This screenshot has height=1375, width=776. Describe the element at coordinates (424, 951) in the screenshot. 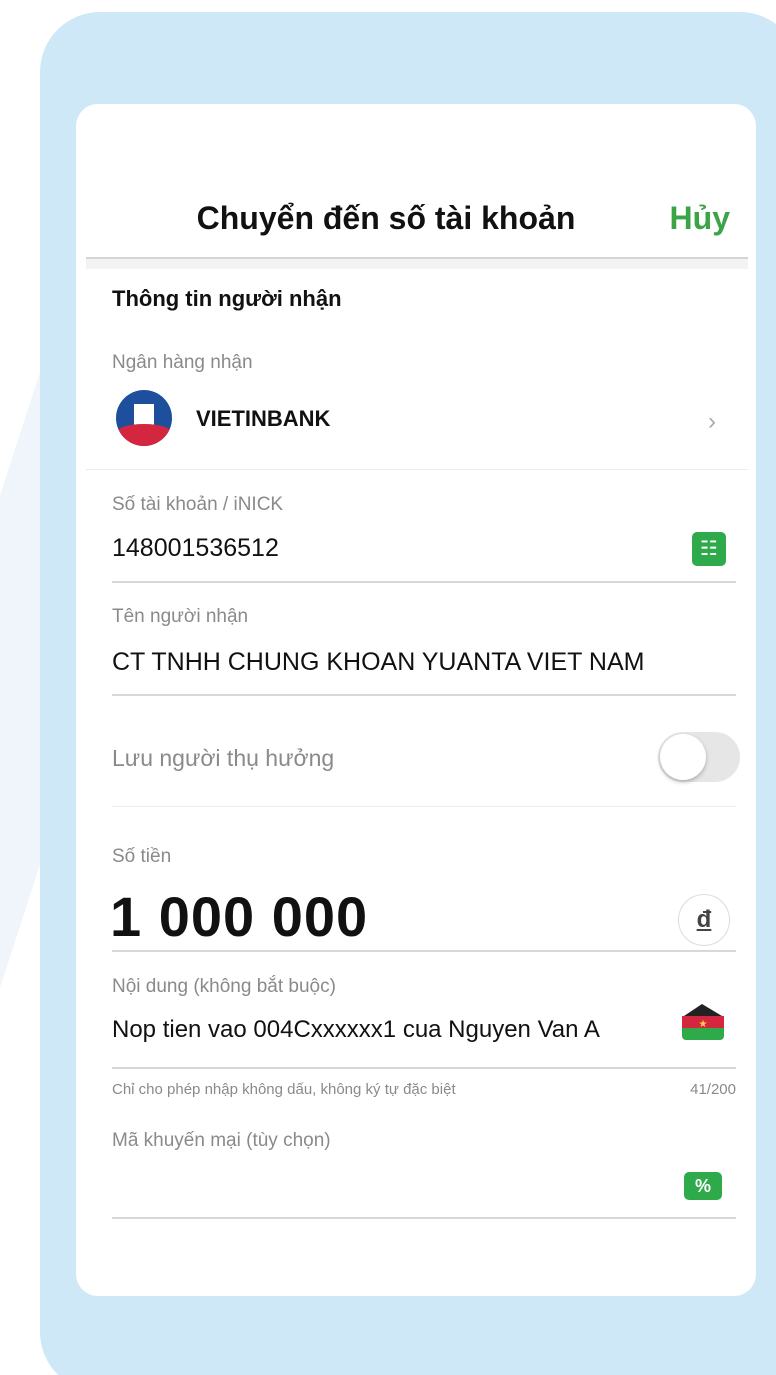

I see `amount-underline` at that location.